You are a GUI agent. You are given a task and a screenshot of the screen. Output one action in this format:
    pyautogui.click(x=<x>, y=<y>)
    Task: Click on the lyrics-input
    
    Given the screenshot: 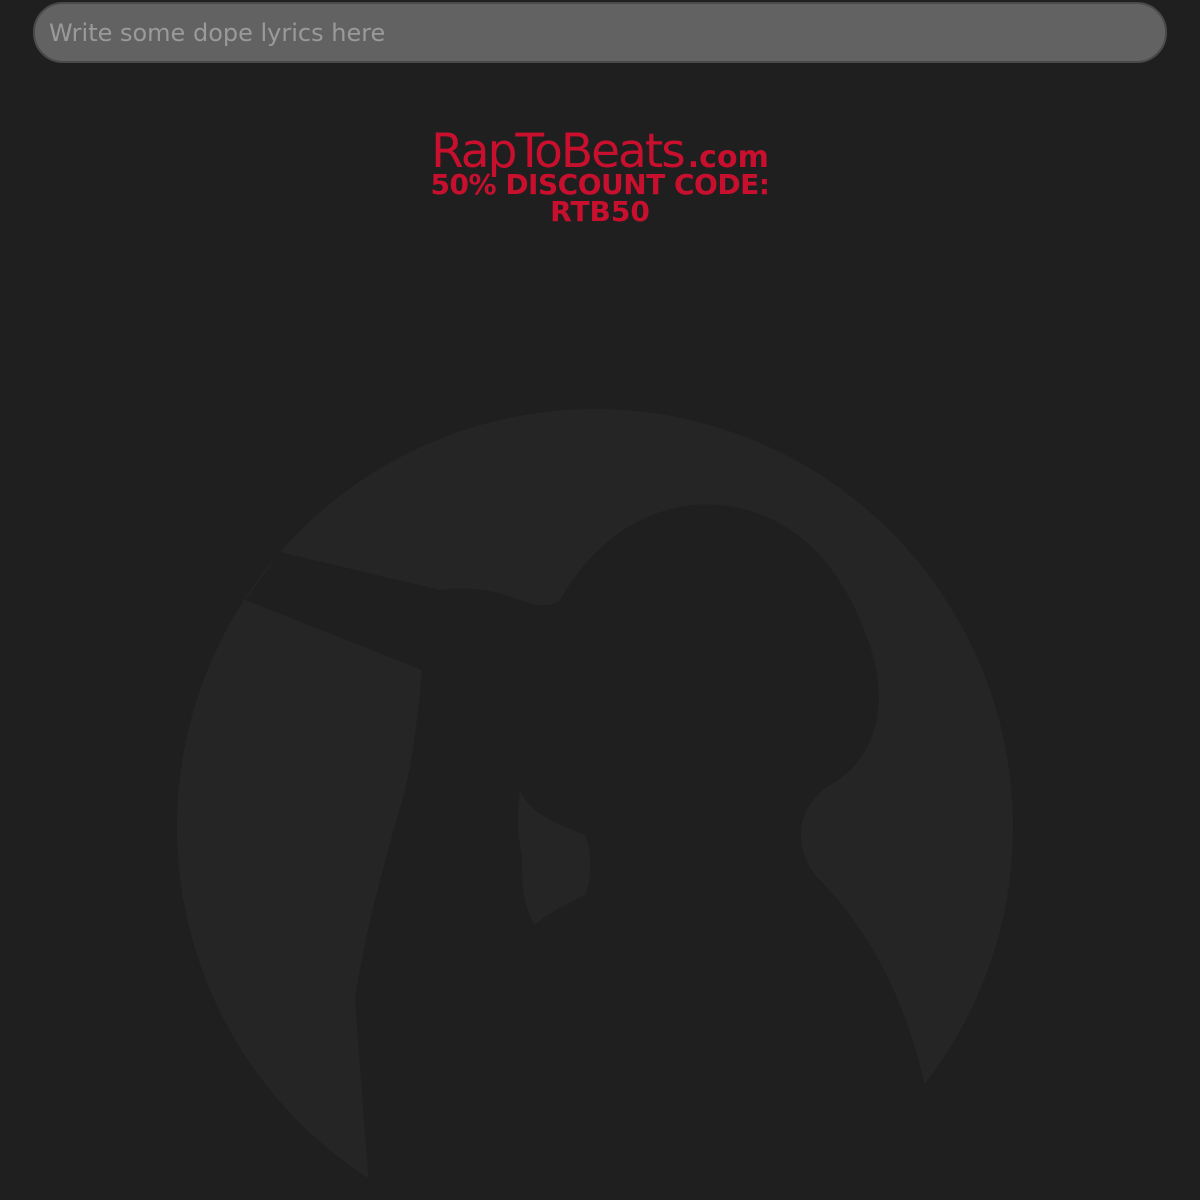 What is the action you would take?
    pyautogui.click(x=600, y=32)
    